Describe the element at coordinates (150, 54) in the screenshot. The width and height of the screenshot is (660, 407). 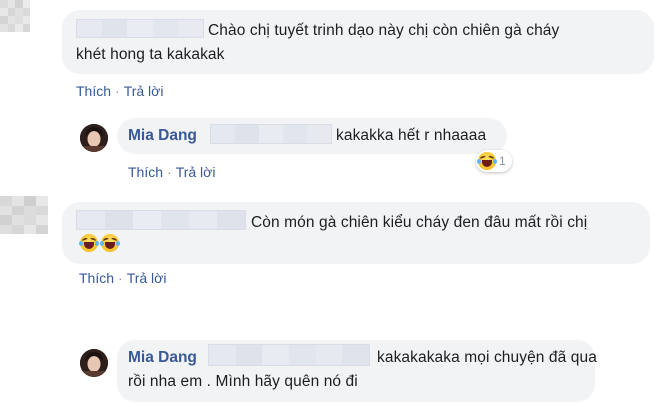
I see `comment-text: khét hong ta kakakak` at that location.